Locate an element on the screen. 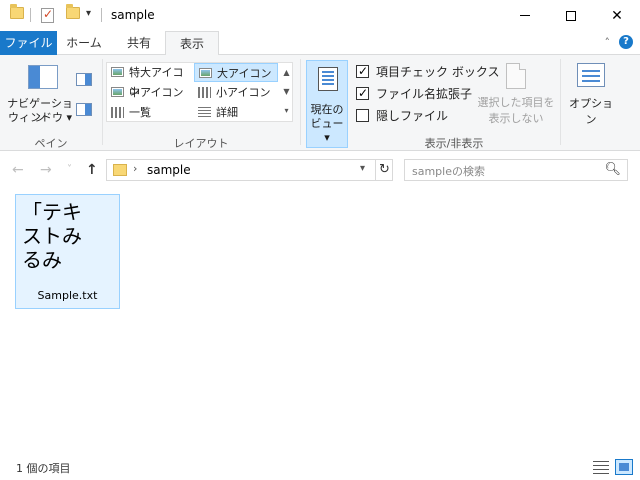 The width and height of the screenshot is (640, 480). refresh-icon: ↻ is located at coordinates (384, 170).